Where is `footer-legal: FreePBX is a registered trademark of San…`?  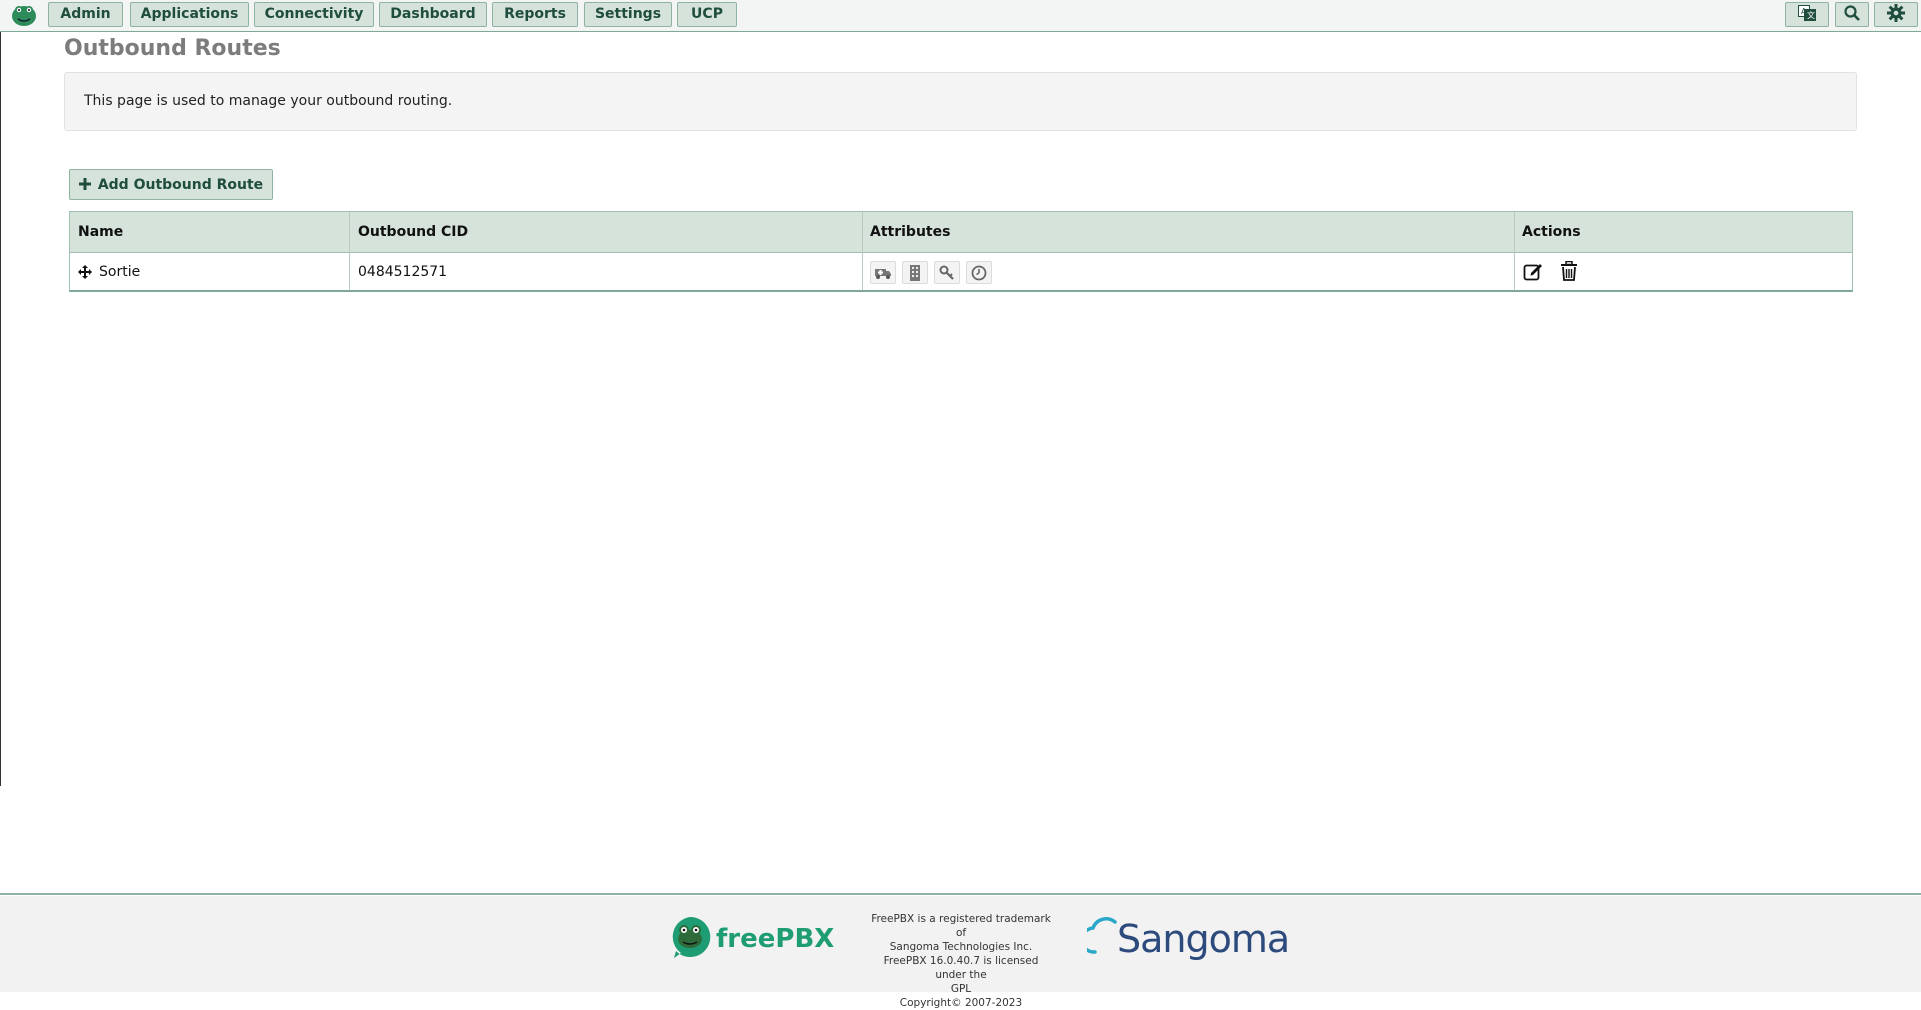
footer-legal: FreePBX is a registered trademark of San… is located at coordinates (961, 961).